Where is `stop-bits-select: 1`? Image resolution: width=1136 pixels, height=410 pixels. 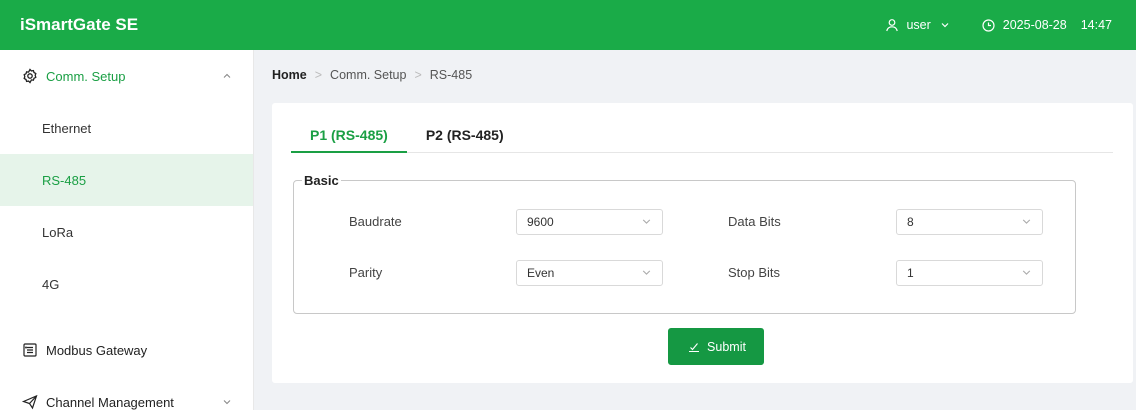
stop-bits-select: 1 is located at coordinates (969, 273).